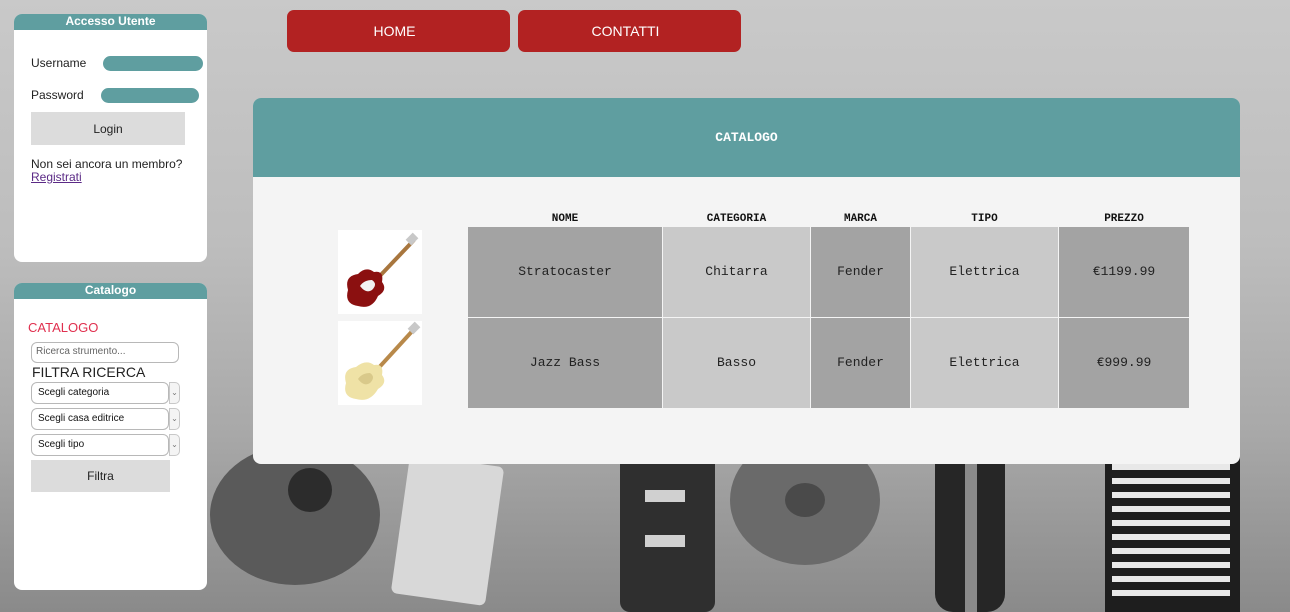  I want to click on publisher-select: Scegli casa editrice ⌄, so click(105, 419).